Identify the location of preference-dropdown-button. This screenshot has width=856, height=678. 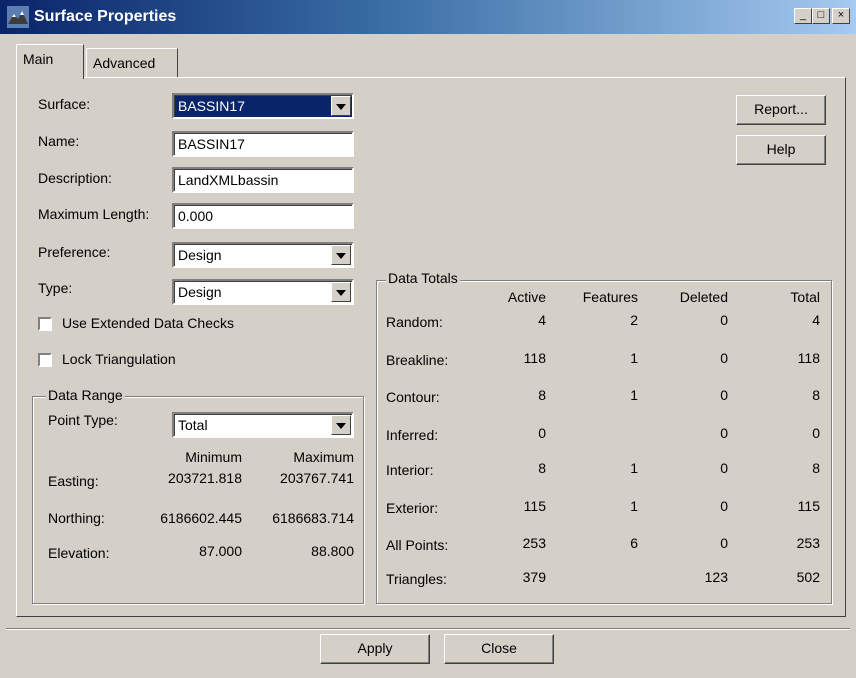
(341, 255).